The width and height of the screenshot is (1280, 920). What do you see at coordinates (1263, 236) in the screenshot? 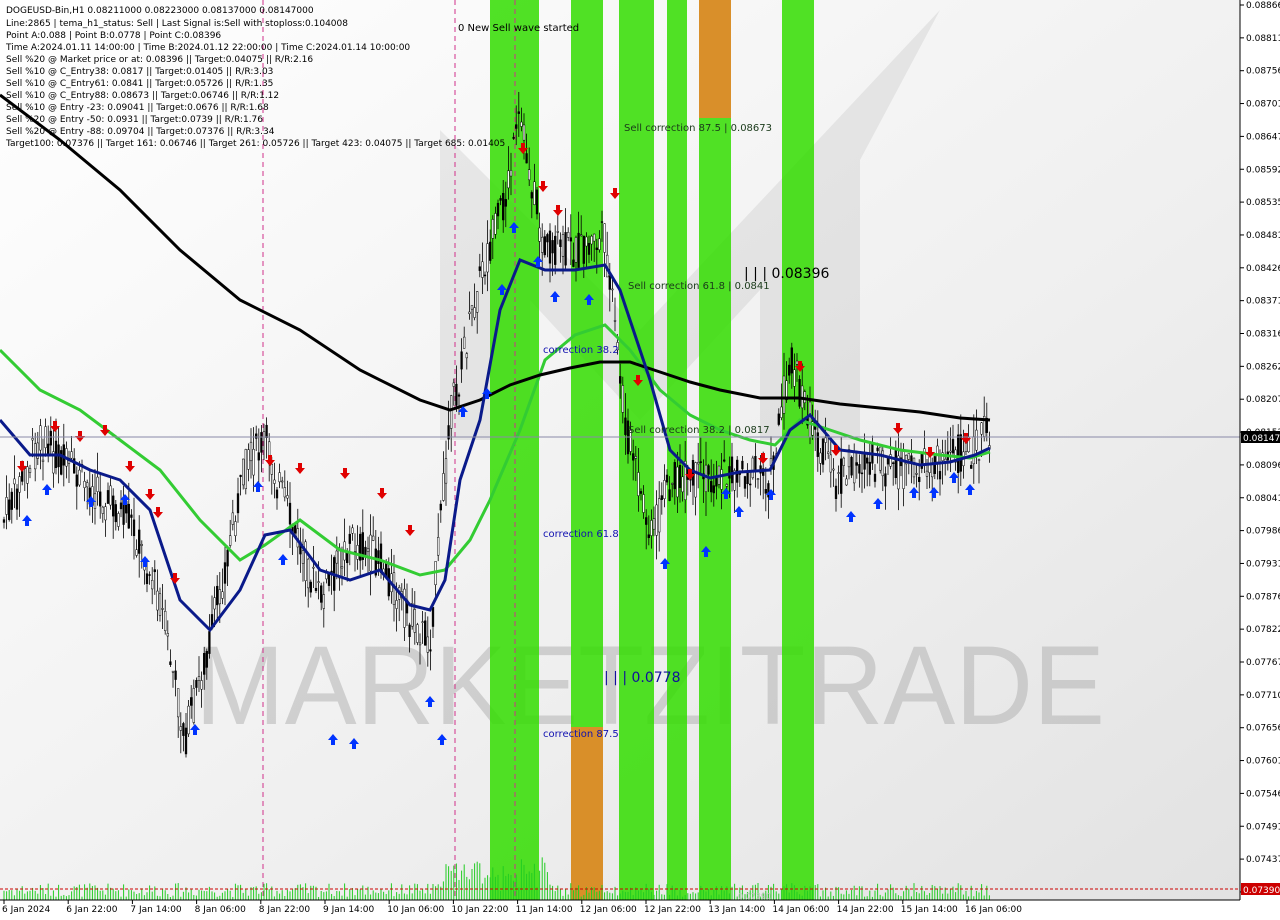
I see `price-tick-label: 0.08481` at bounding box center [1263, 236].